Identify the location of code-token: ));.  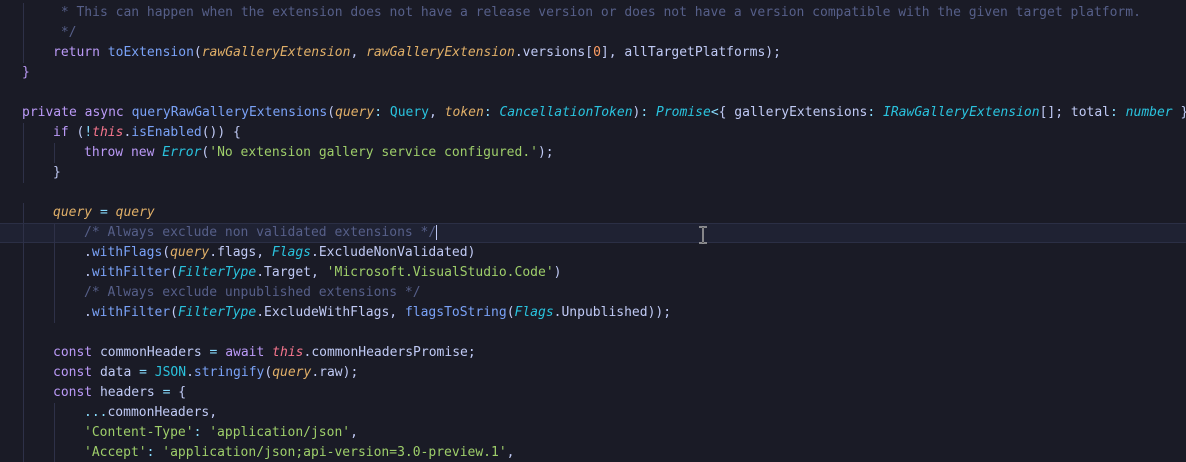
(659, 312).